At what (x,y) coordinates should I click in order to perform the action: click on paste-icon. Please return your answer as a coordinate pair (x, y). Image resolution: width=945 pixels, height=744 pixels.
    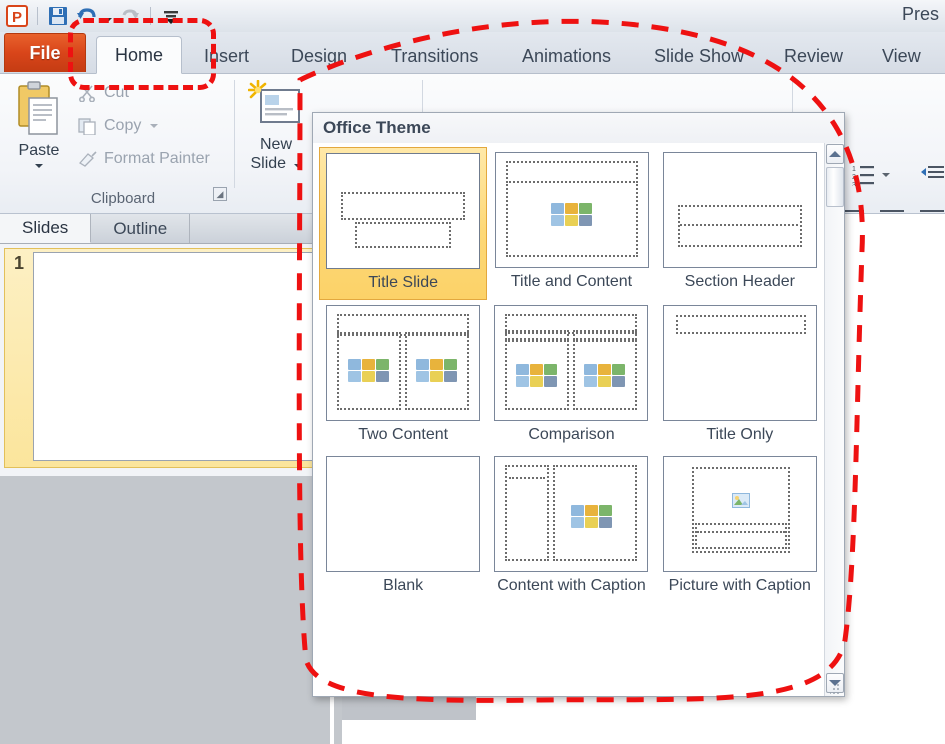
    Looking at the image, I should click on (38, 108).